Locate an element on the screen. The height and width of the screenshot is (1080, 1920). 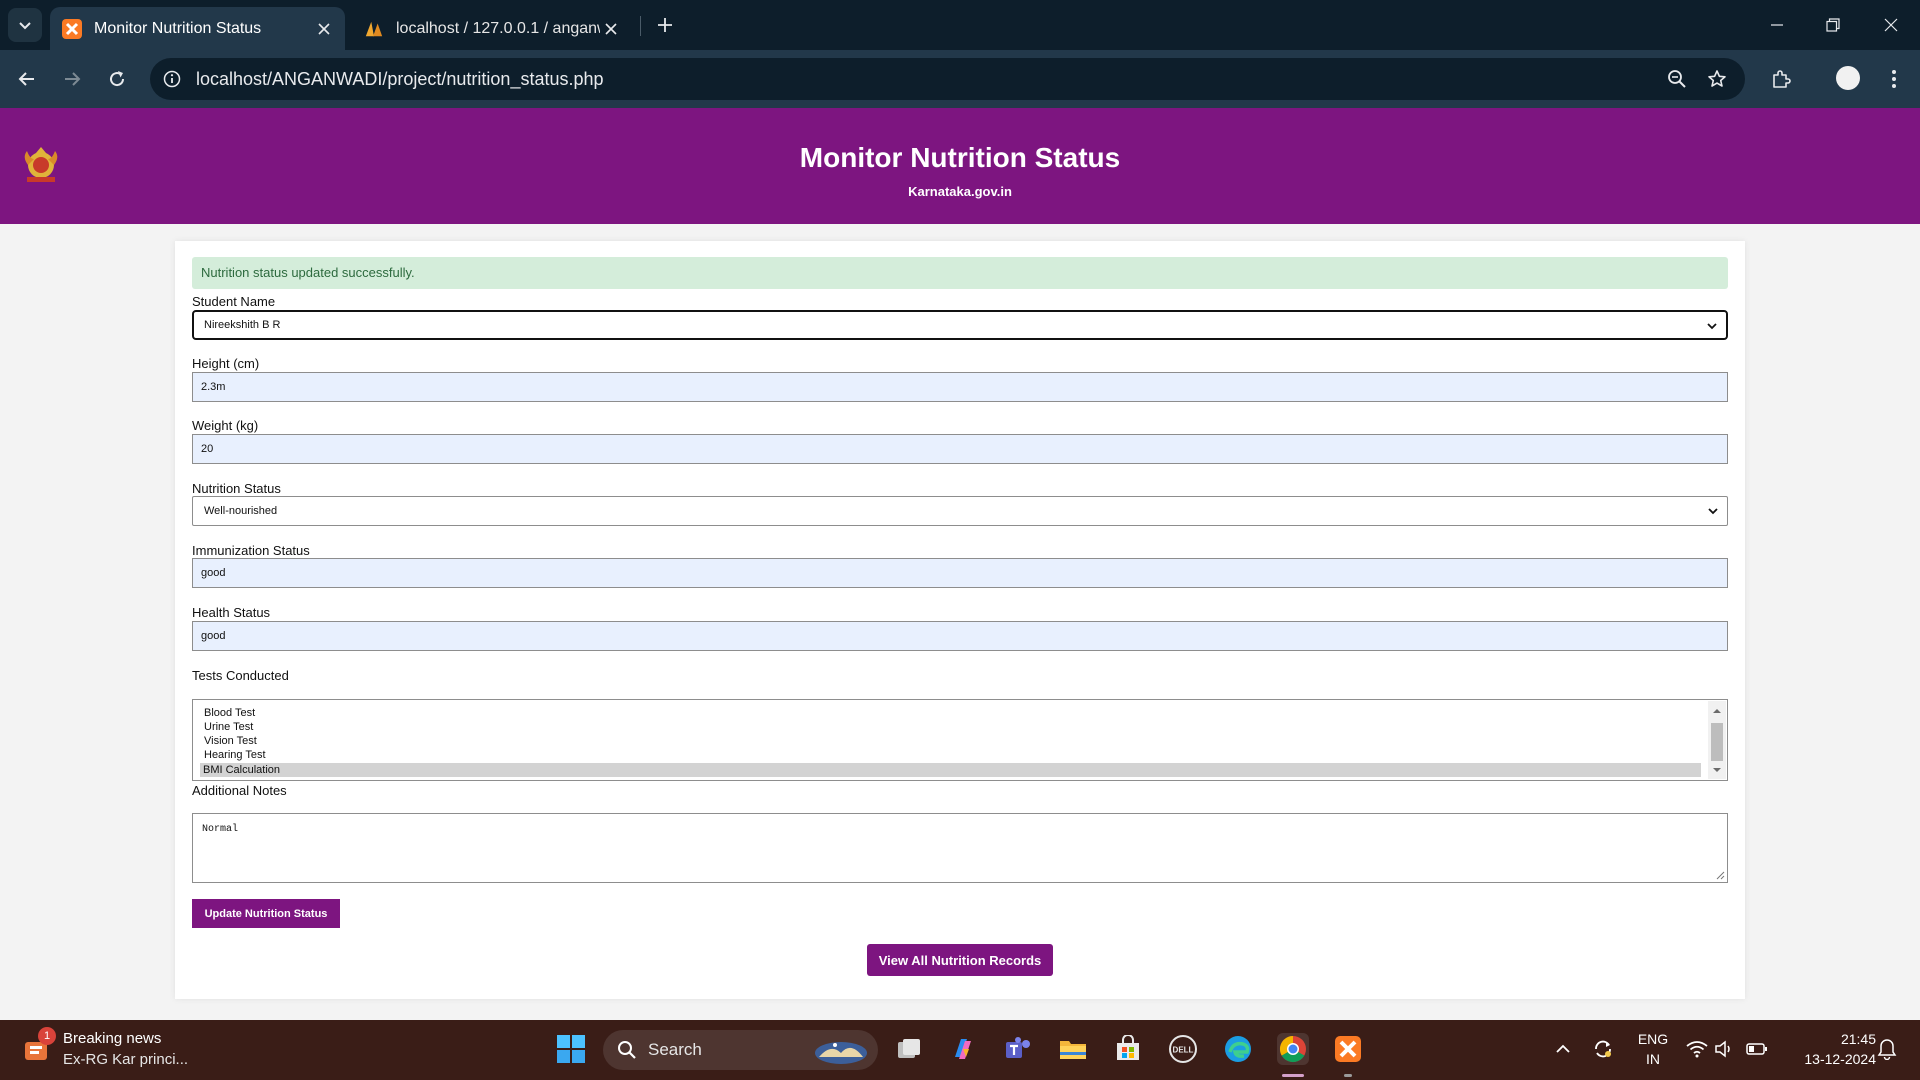
microsoft-store-icon is located at coordinates (1128, 1049).